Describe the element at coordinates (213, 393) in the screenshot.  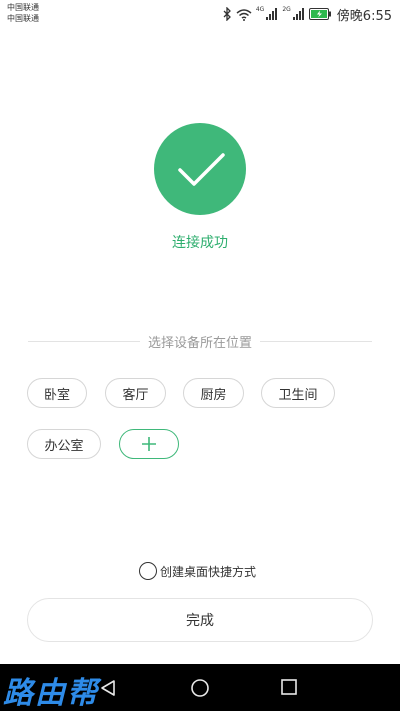
I see `room-chip-kitchen: 厨房` at that location.